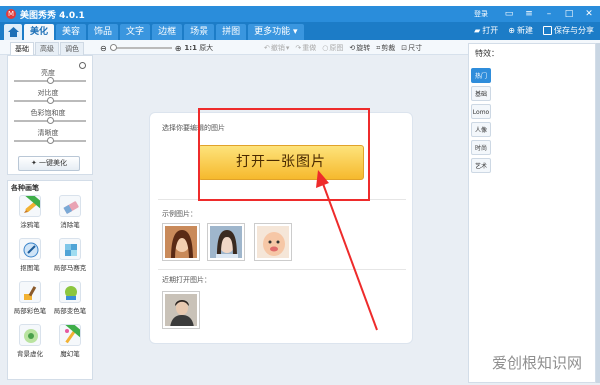 This screenshot has width=600, height=385. I want to click on effects-tab-hot: 热门, so click(481, 75).